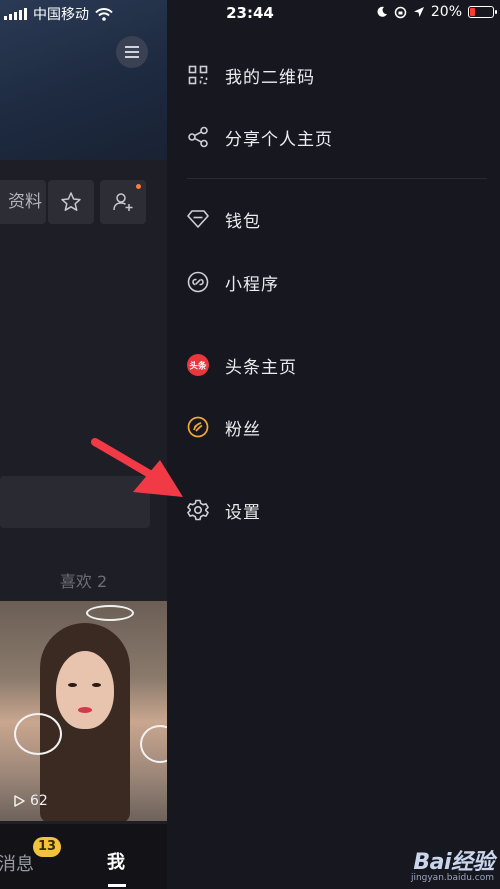 This screenshot has height=889, width=500. What do you see at coordinates (382, 11) in the screenshot?
I see `moon-icon` at bounding box center [382, 11].